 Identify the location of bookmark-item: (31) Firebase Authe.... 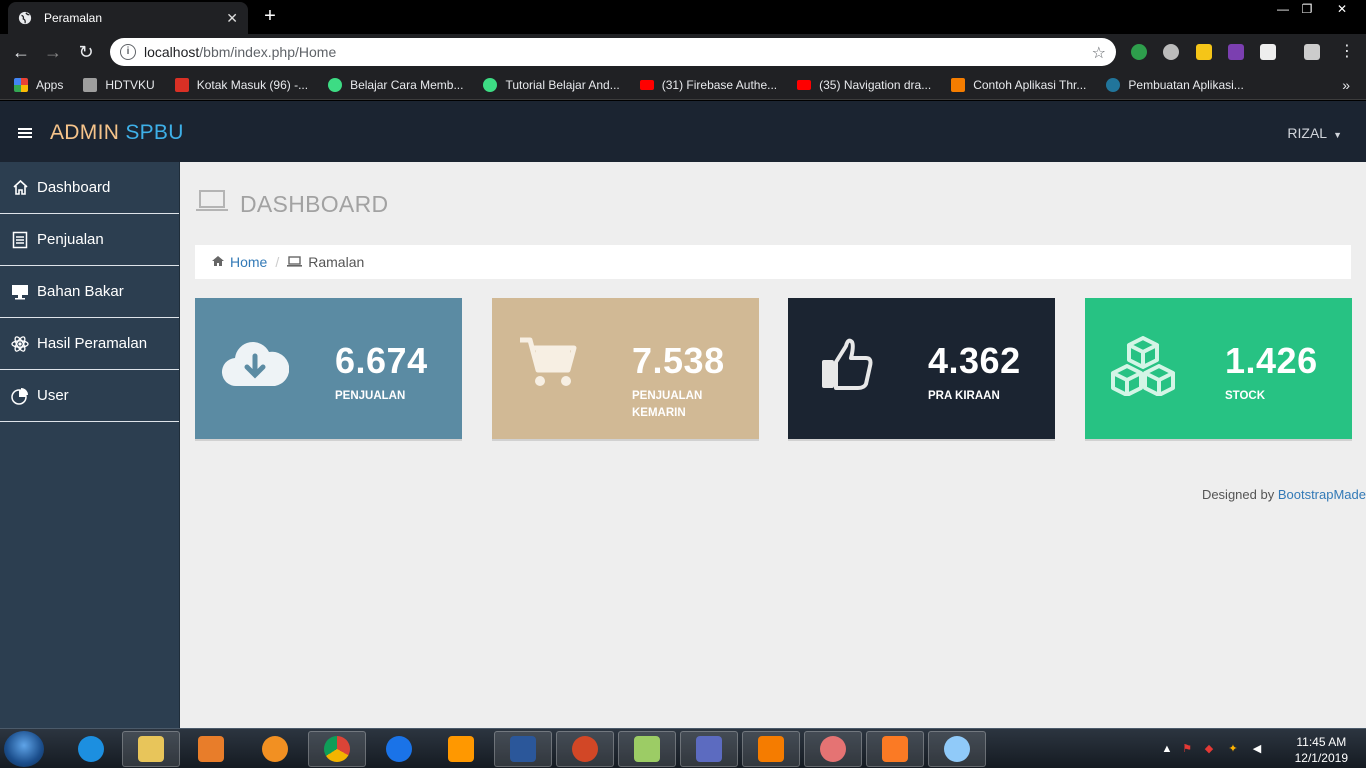
(708, 85).